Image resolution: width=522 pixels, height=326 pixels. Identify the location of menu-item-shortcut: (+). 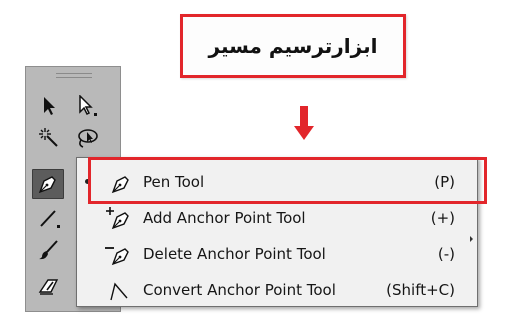
(442, 218).